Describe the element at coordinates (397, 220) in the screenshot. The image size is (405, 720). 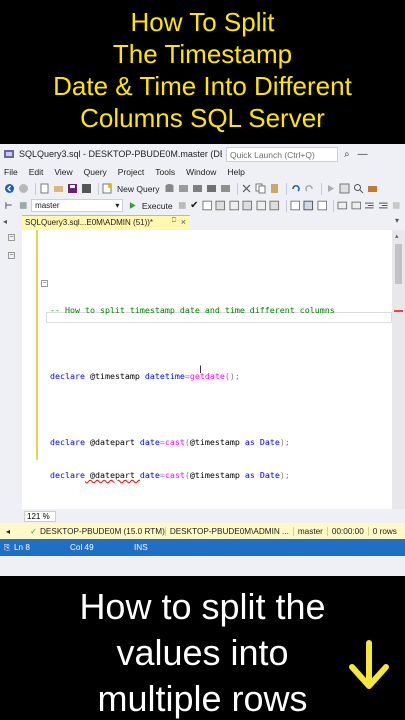
I see `tab-dropdown-icon: ▾` at that location.